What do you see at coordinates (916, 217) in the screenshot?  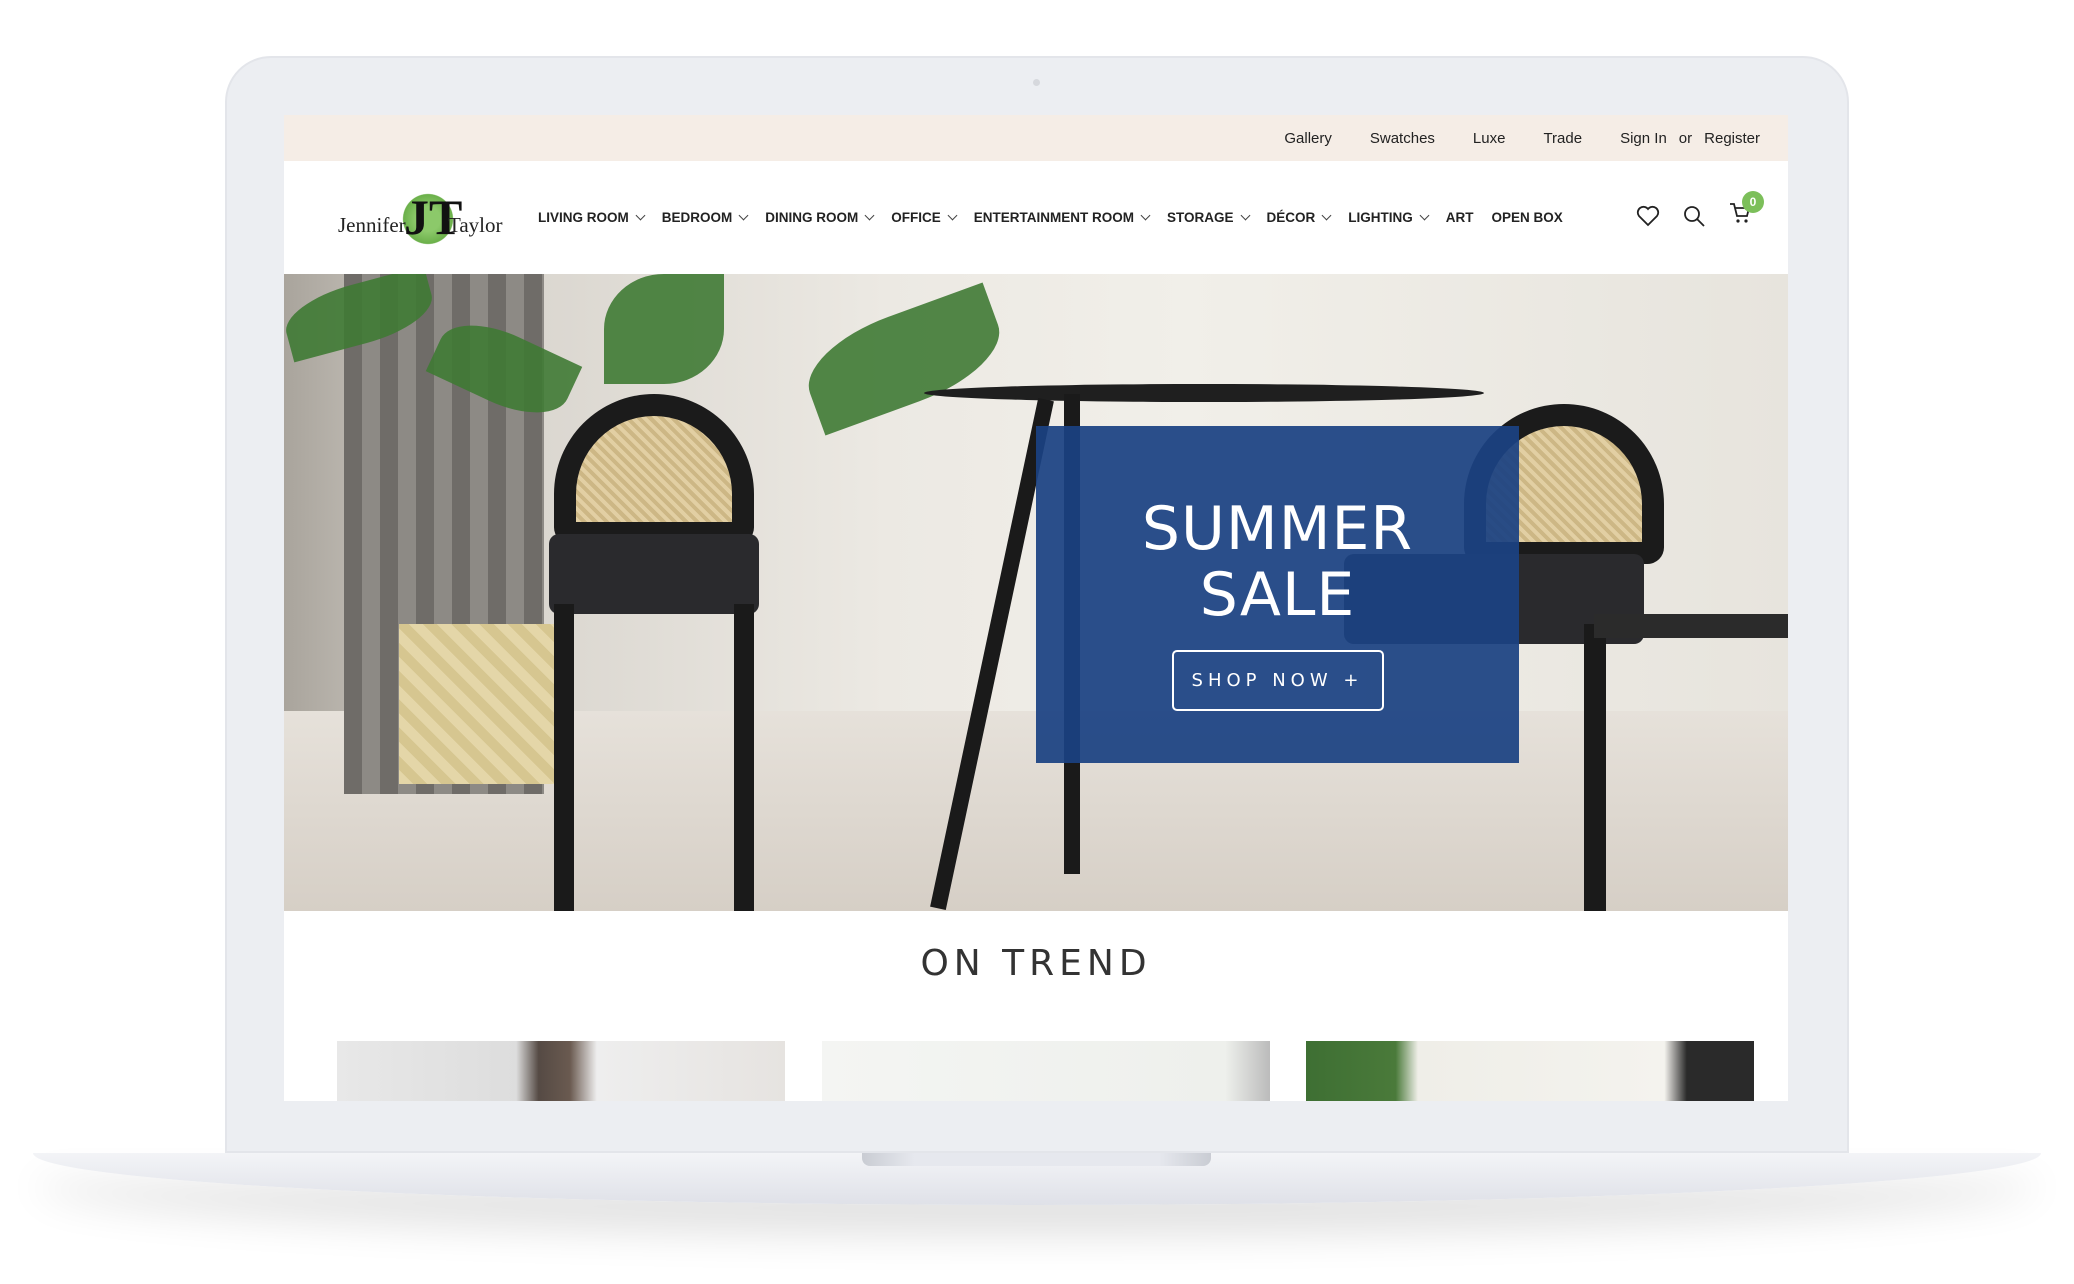 I see `nav-item-label: OFFICE` at bounding box center [916, 217].